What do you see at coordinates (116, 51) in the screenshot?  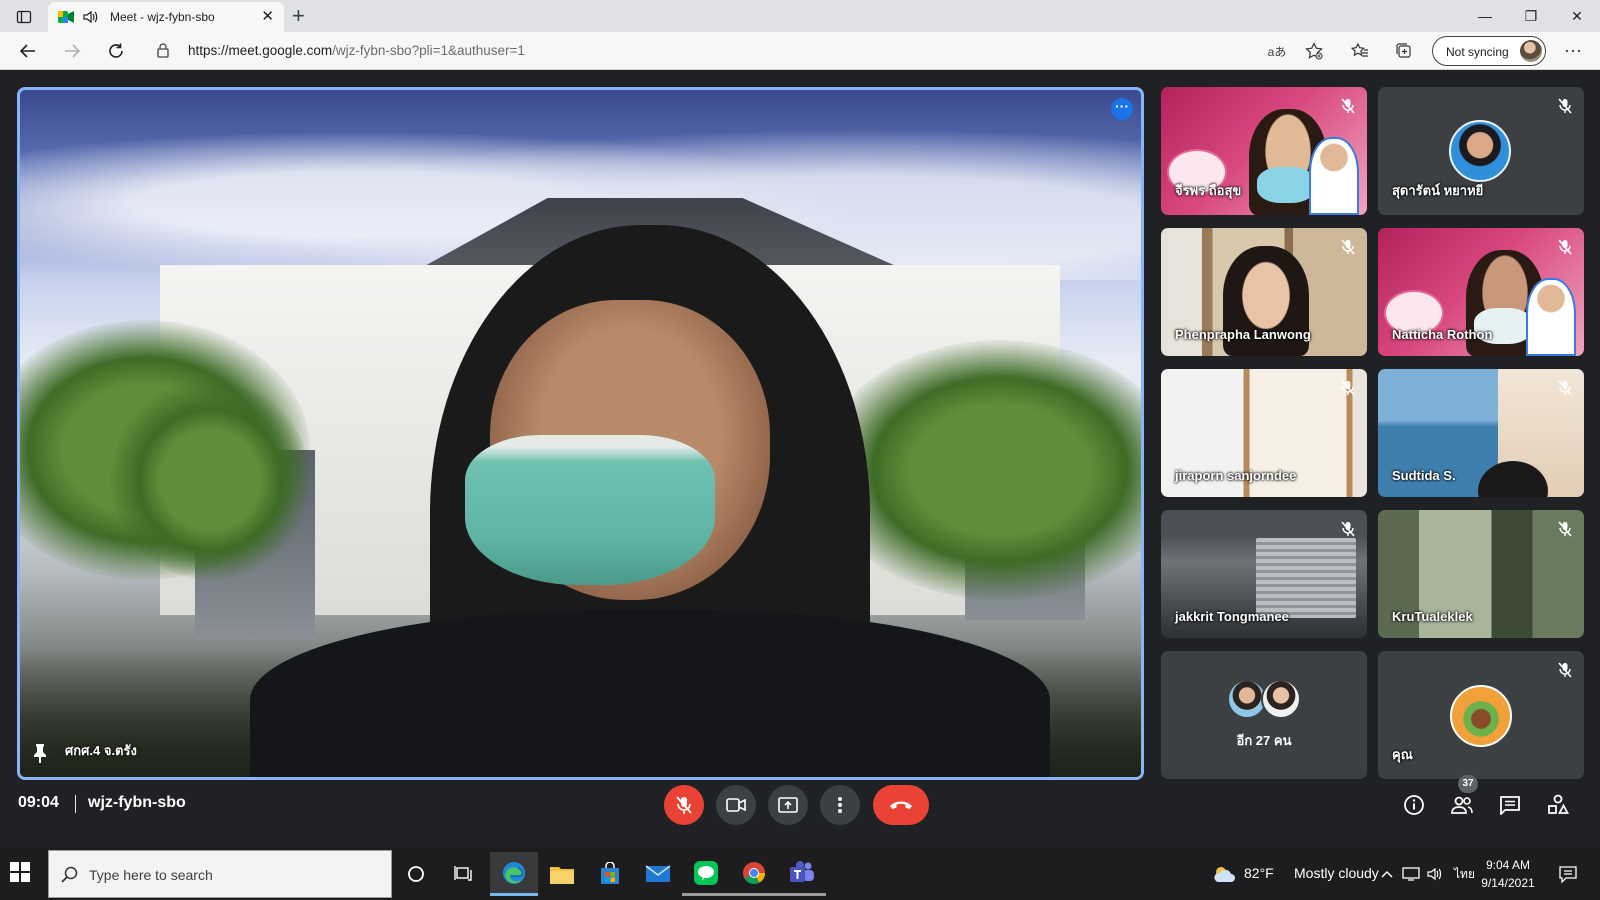 I see `refresh-icon` at bounding box center [116, 51].